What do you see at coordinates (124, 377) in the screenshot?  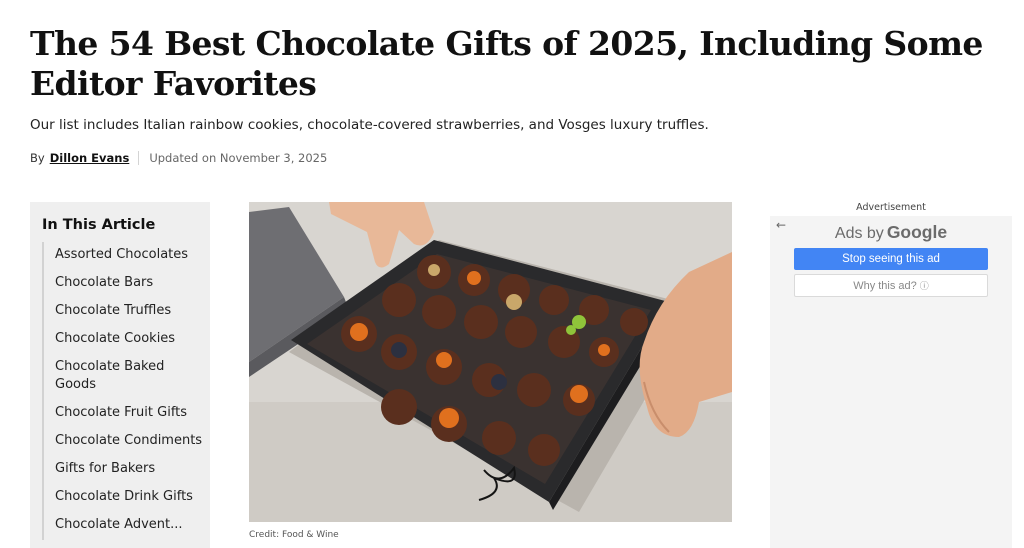 I see `toc-item-chocolate-baked-goods: Chocolate Baked Goods` at bounding box center [124, 377].